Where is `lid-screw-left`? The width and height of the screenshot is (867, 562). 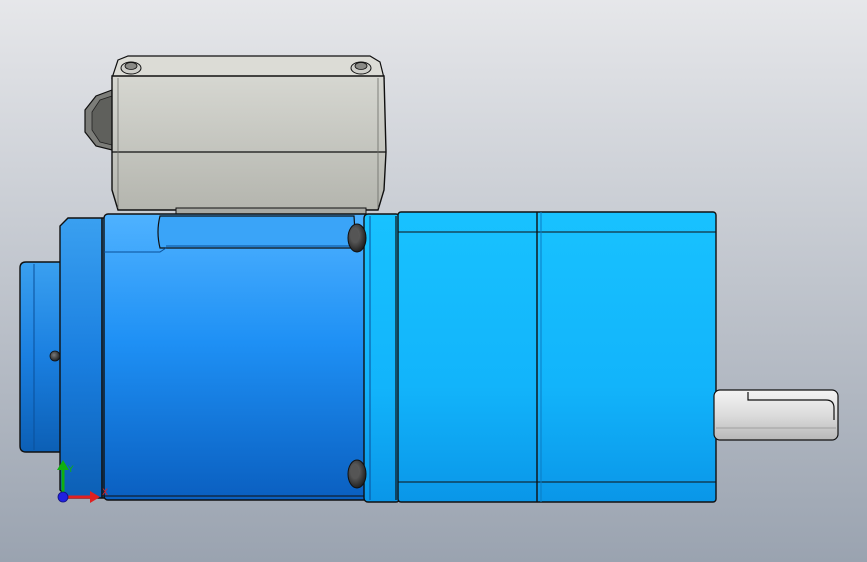 lid-screw-left is located at coordinates (131, 68).